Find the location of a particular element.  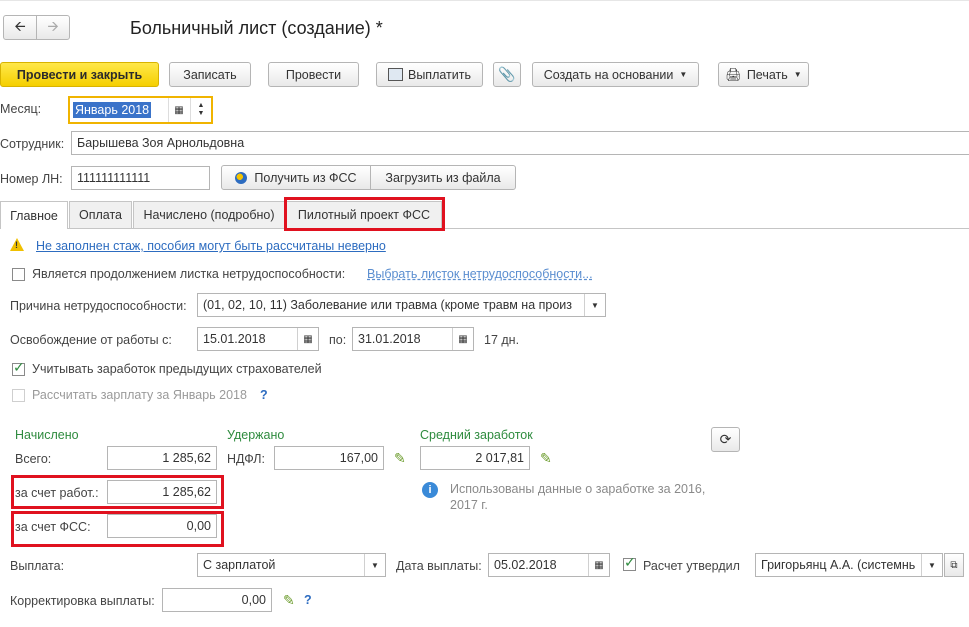

correction-field: 0,00 is located at coordinates (217, 600).